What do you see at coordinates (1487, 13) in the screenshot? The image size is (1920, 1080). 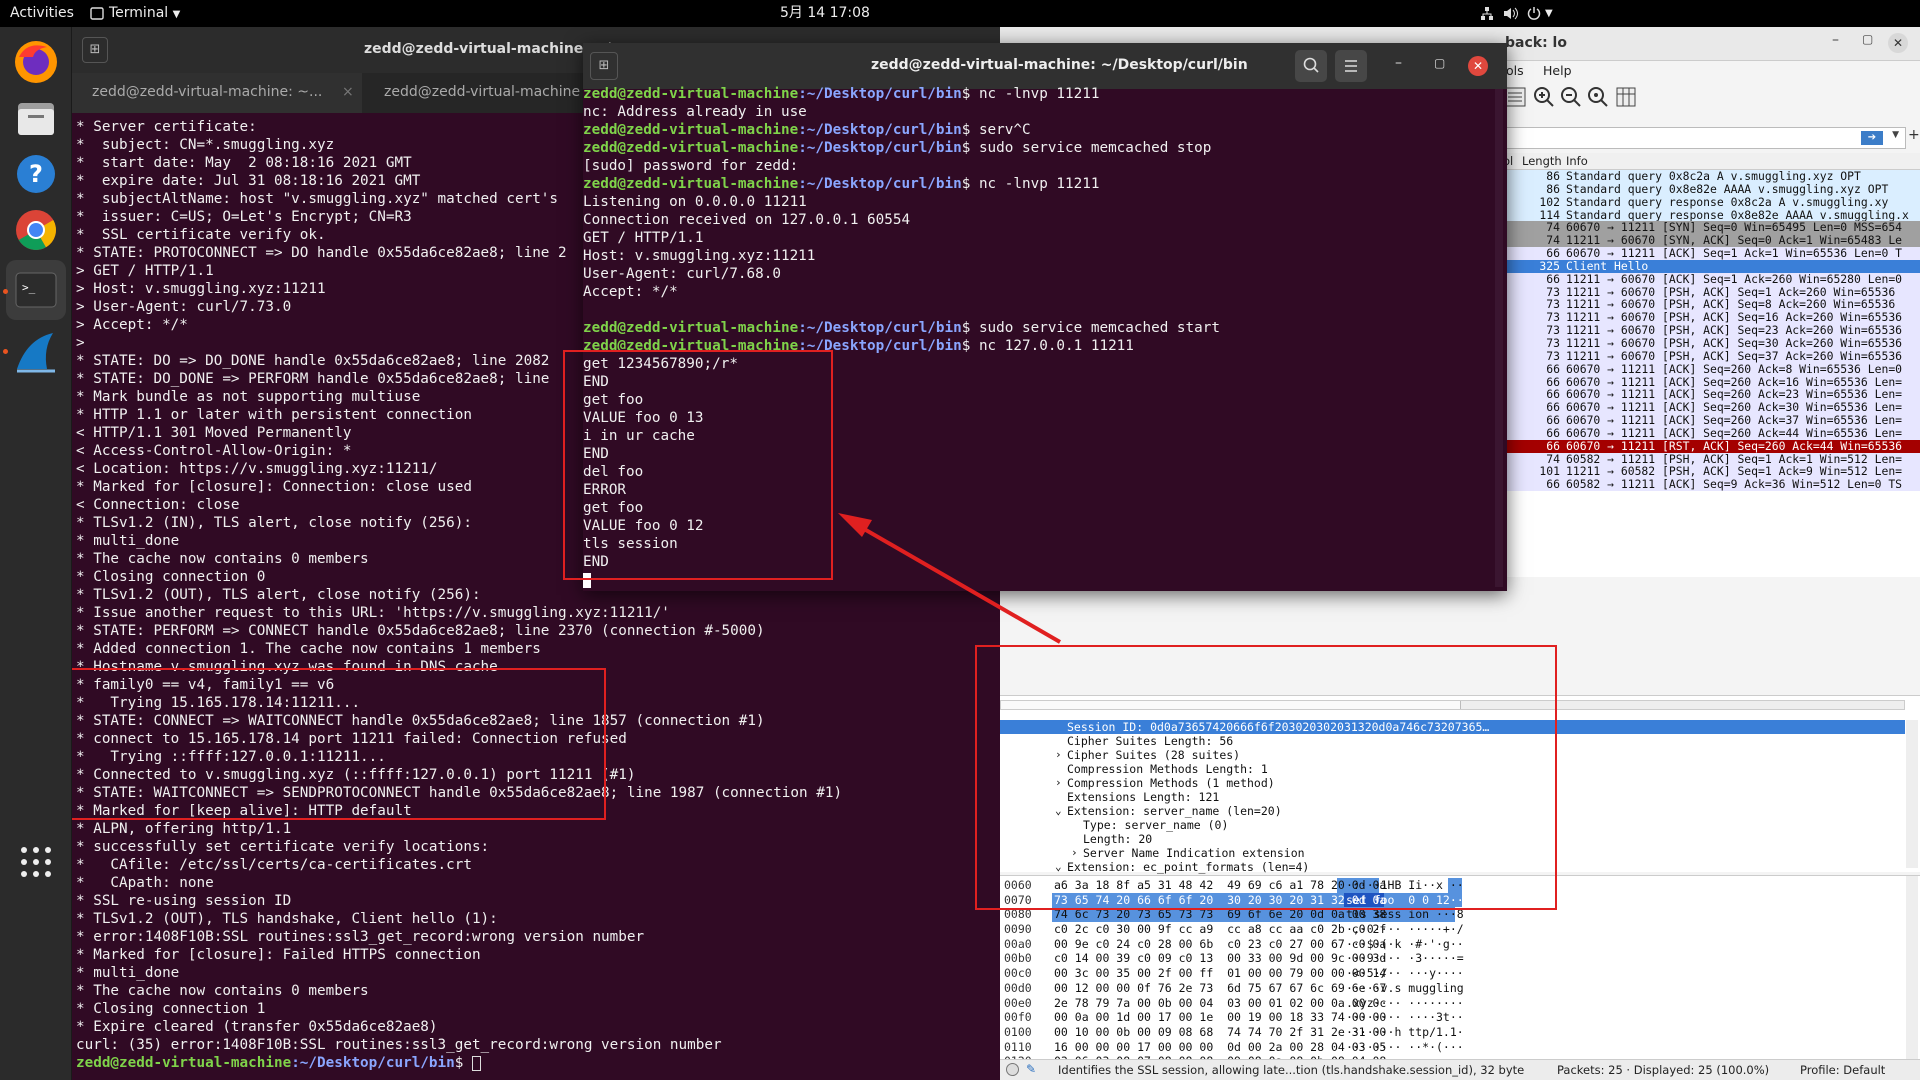 I see `network-icon` at bounding box center [1487, 13].